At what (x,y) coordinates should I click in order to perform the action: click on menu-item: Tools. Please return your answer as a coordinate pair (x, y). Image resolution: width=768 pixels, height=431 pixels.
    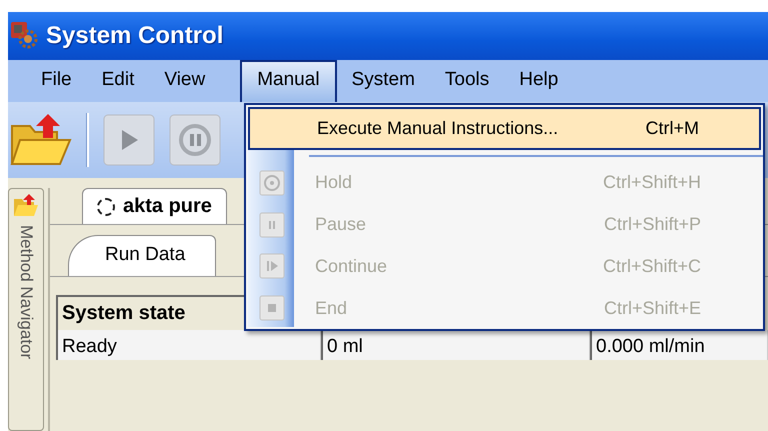
    Looking at the image, I should click on (467, 81).